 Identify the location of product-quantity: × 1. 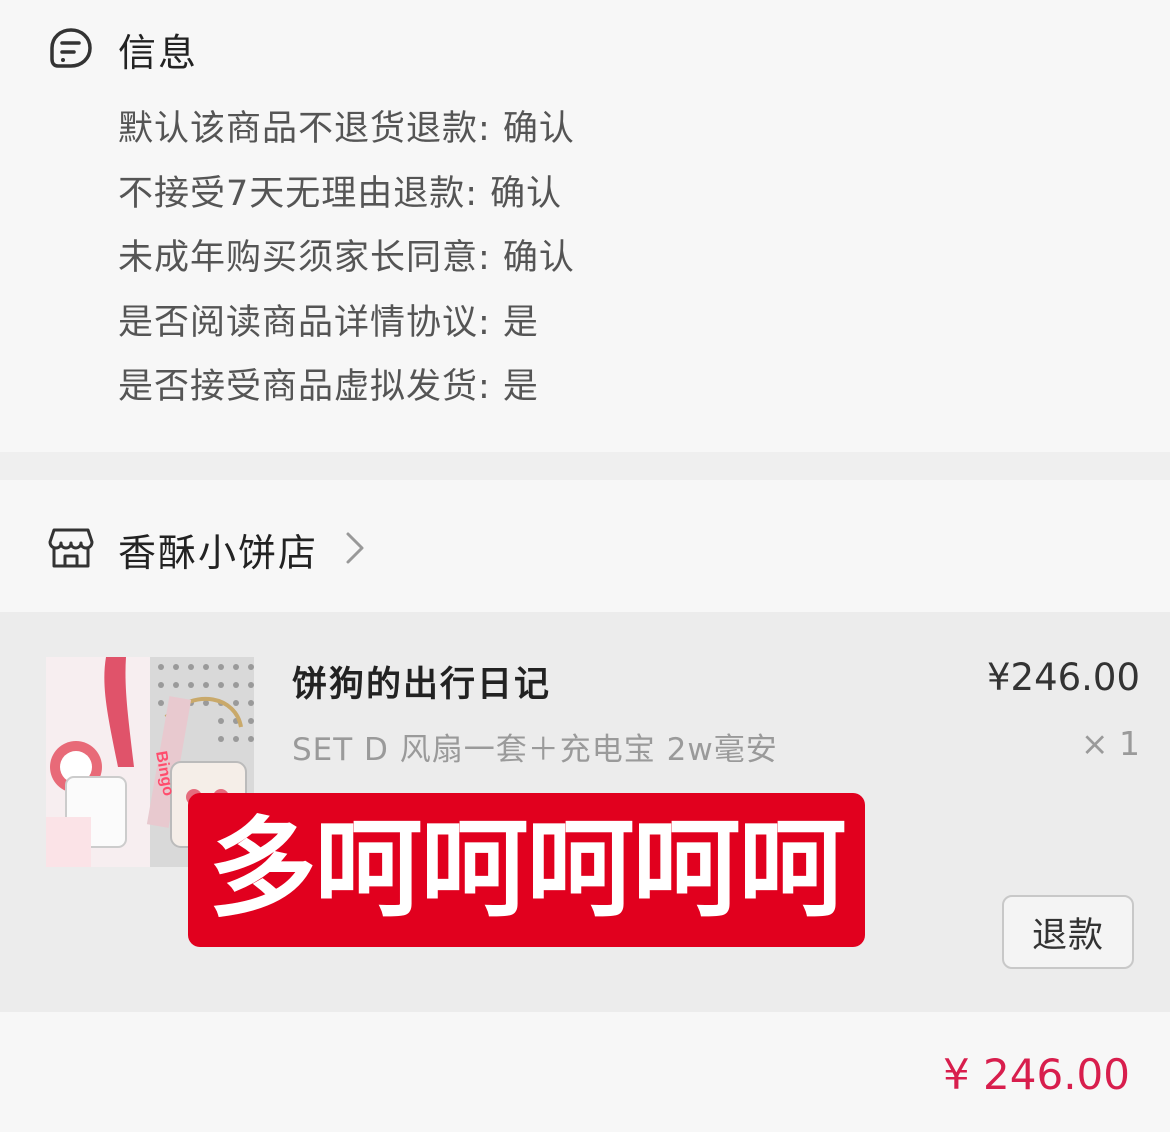
(1110, 743).